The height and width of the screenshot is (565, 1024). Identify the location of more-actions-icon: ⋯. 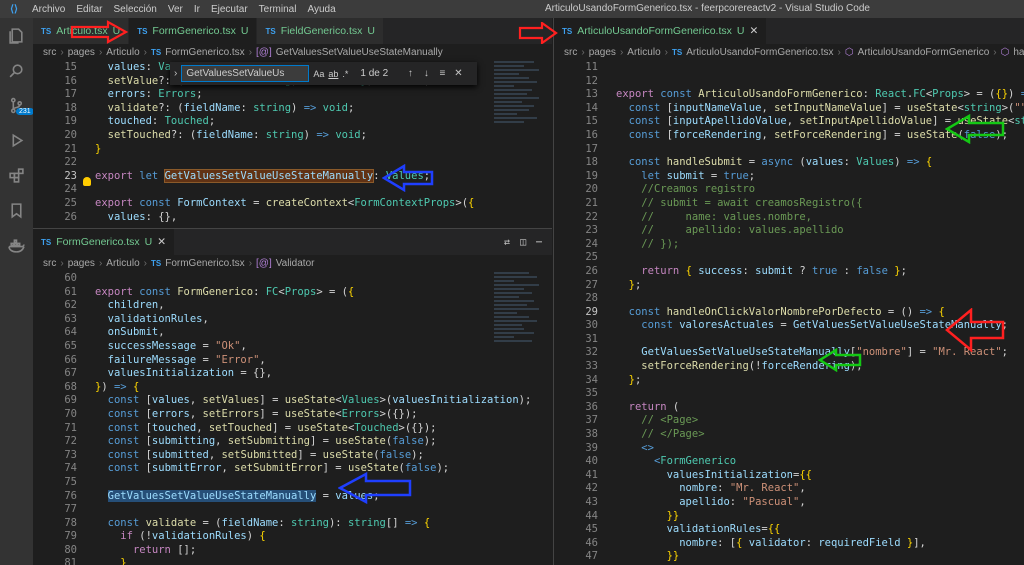
(539, 242).